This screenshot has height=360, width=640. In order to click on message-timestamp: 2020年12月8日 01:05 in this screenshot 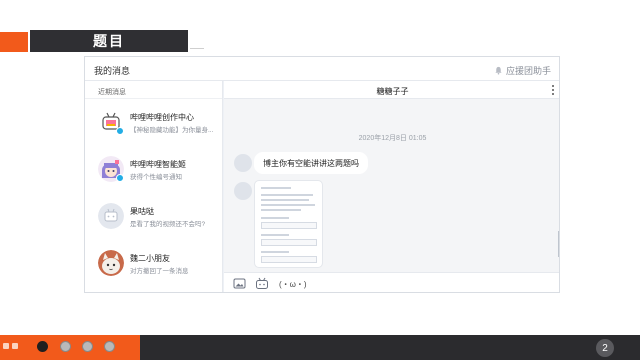, I will do `click(392, 138)`.